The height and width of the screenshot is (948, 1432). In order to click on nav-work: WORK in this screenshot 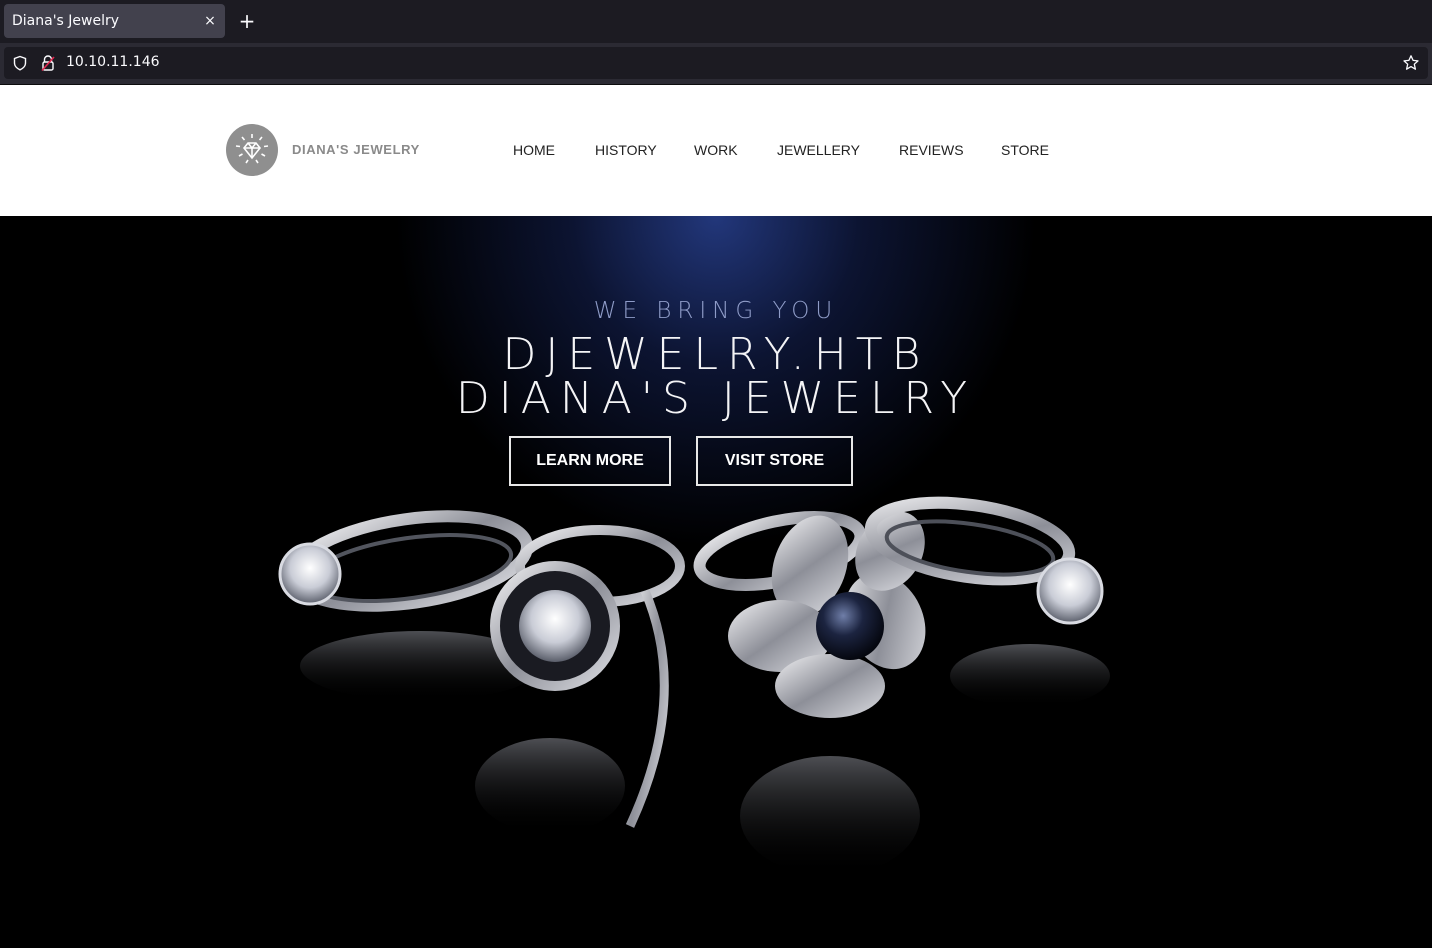, I will do `click(716, 150)`.